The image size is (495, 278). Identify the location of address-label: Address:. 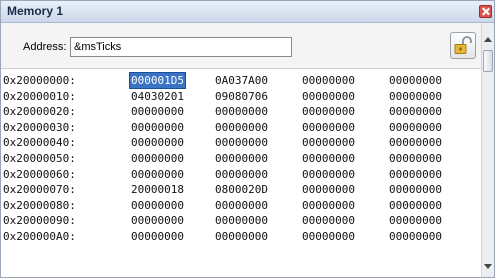
(45, 47).